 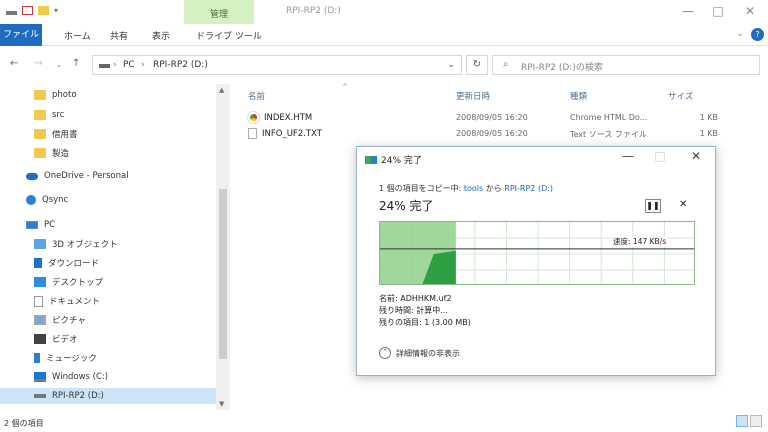 What do you see at coordinates (49, 115) in the screenshot?
I see `sidebar-item-src: src` at bounding box center [49, 115].